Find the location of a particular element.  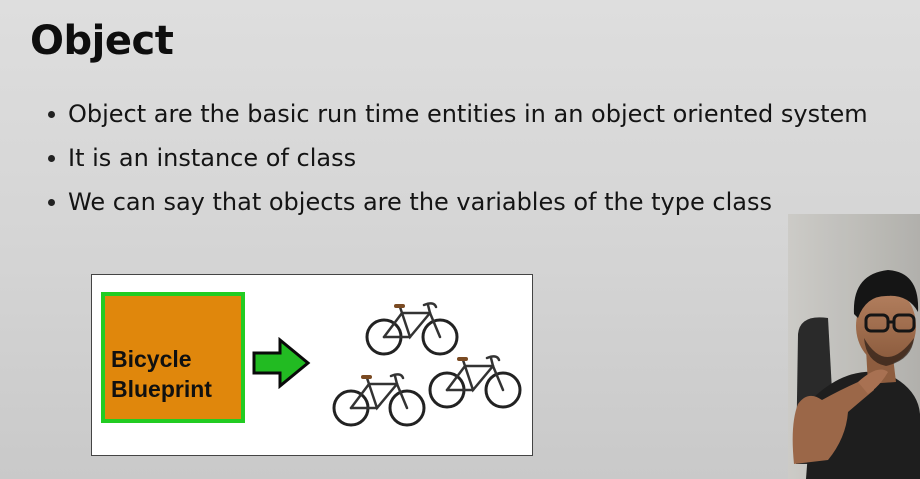

blueprint-label-line1: Bicycle is located at coordinates (151, 359).